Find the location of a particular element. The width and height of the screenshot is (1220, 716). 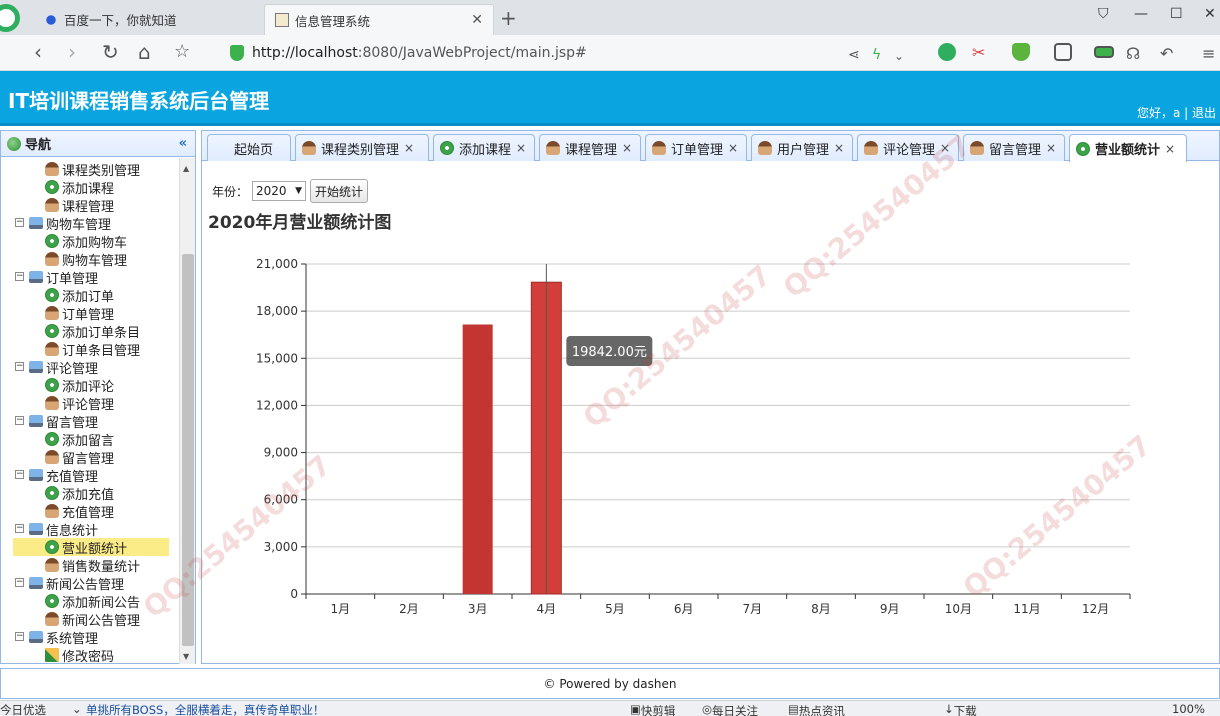

collapse-icon: « is located at coordinates (183, 143).